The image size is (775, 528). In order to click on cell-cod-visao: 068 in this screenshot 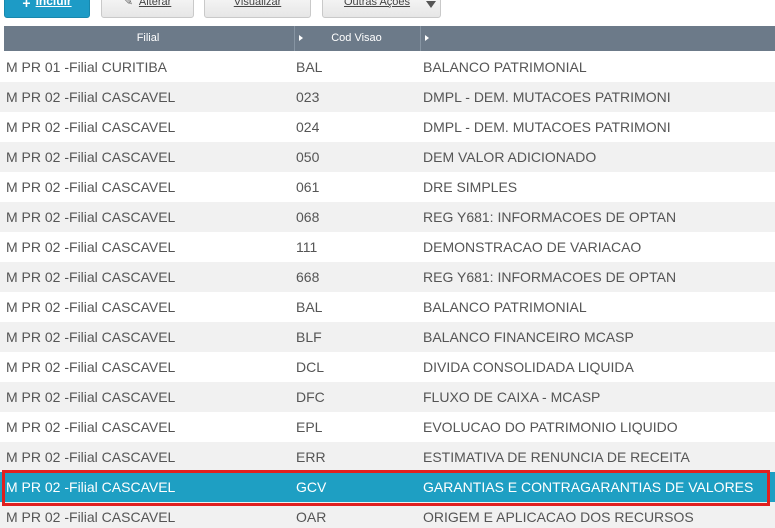, I will do `click(308, 217)`.